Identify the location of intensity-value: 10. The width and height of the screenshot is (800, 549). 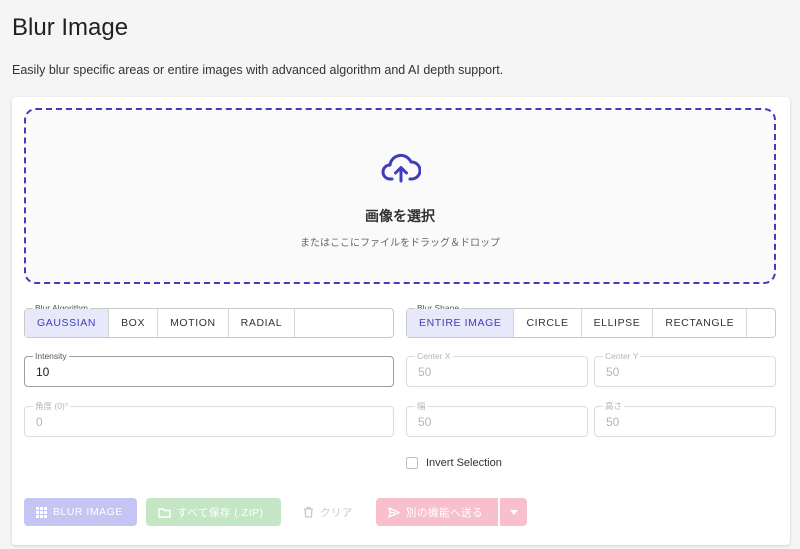
(43, 372).